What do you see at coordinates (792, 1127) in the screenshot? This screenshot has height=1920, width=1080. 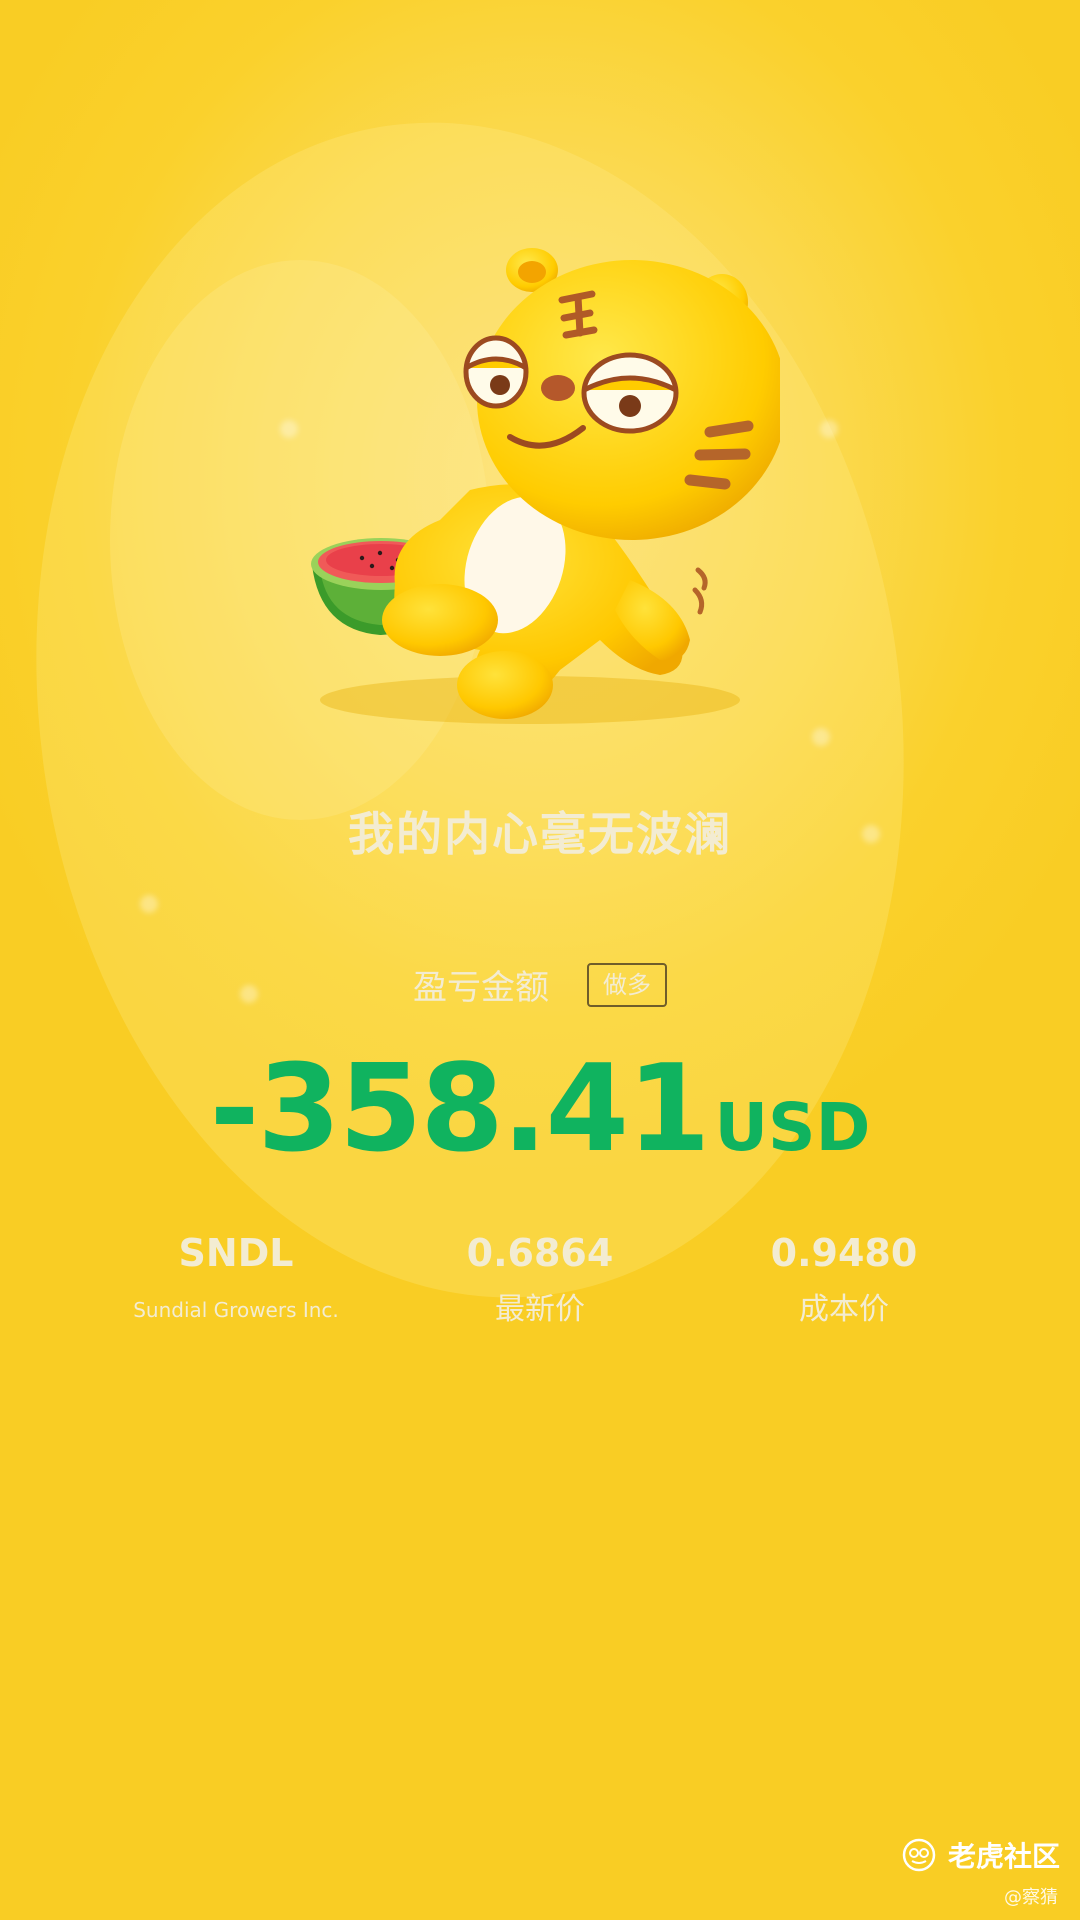 I see `pnl-currency: USD` at bounding box center [792, 1127].